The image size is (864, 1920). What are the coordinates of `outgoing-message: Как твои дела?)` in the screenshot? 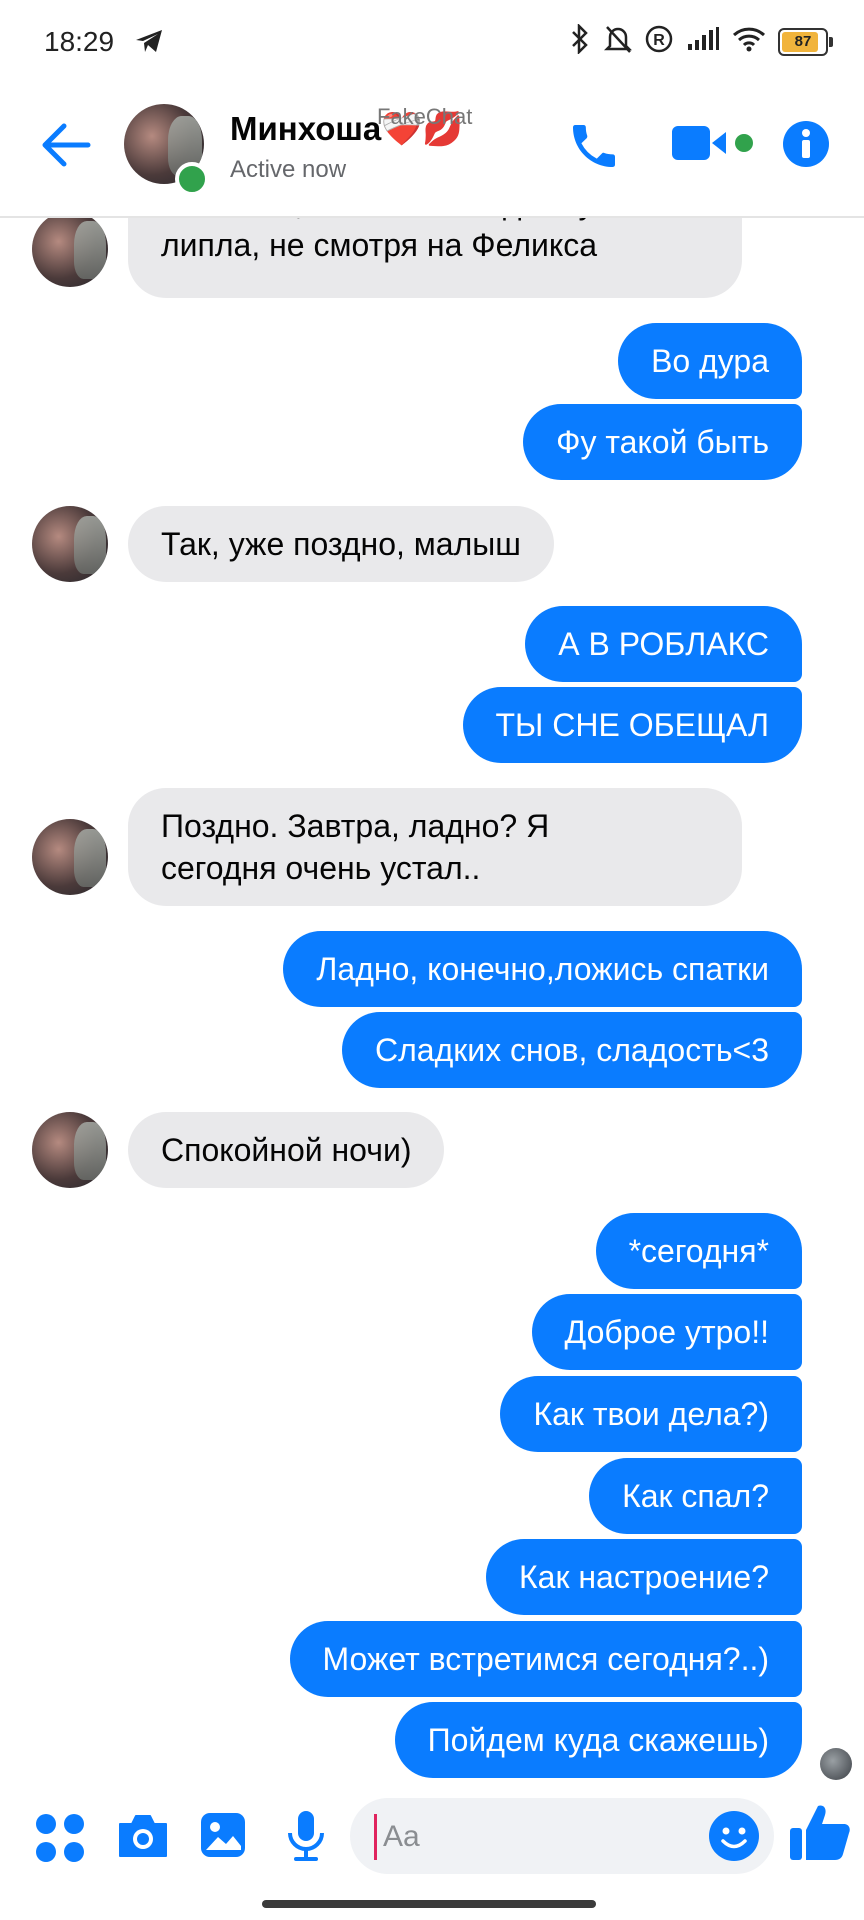 It's located at (651, 1414).